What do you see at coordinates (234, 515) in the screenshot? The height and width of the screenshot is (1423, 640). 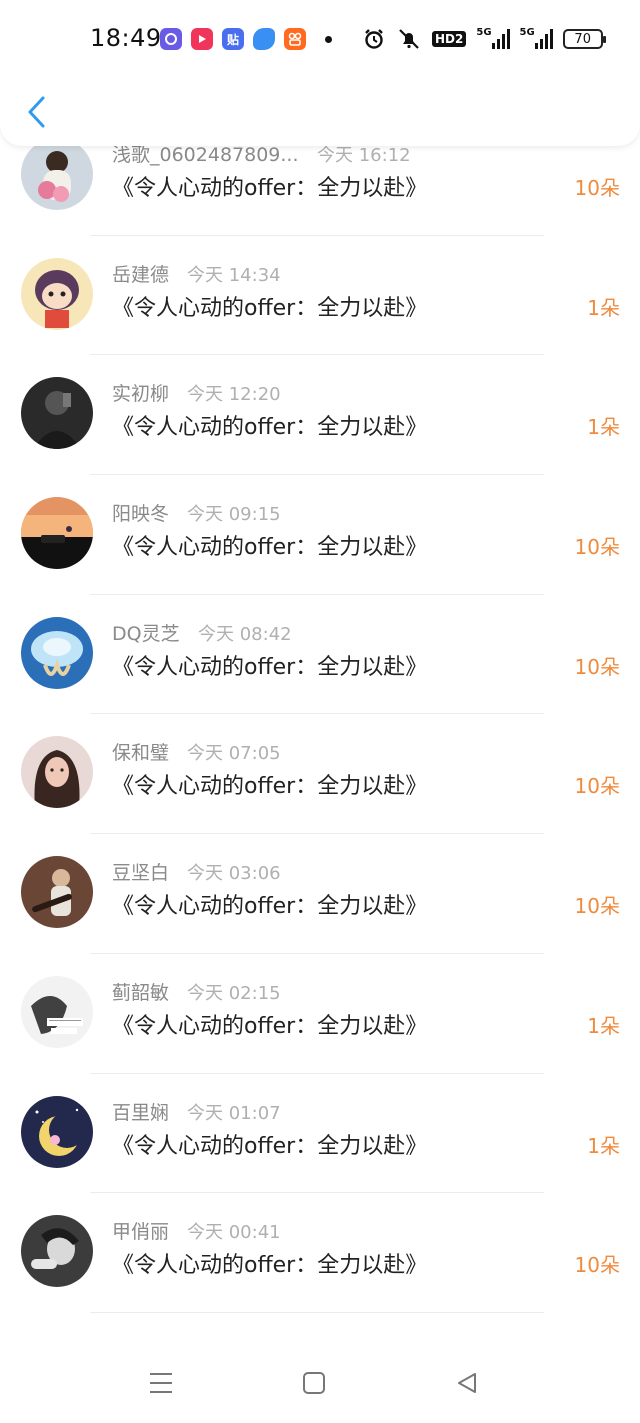 I see `timestamp: 今天 09:15` at bounding box center [234, 515].